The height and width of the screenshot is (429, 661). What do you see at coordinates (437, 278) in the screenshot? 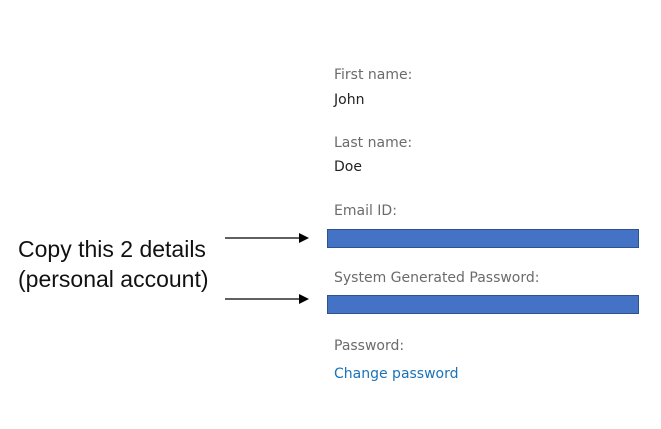
I see `system-password-label: System Generated Password:` at bounding box center [437, 278].